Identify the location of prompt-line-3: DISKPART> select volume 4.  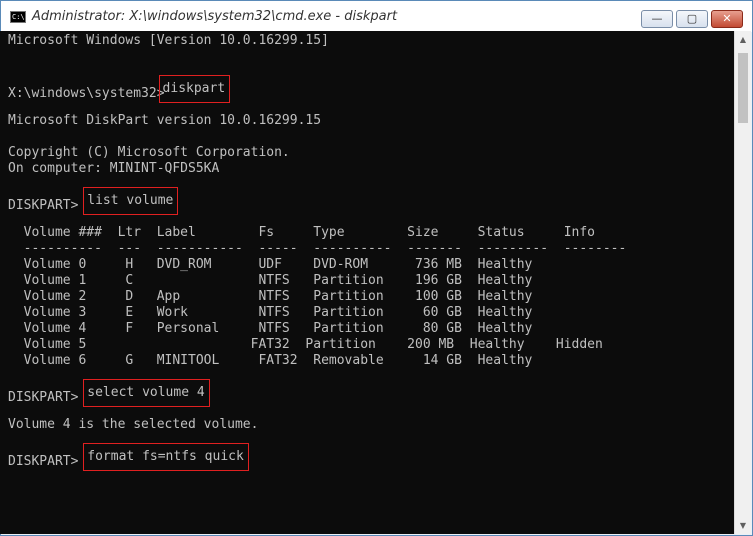
(109, 393).